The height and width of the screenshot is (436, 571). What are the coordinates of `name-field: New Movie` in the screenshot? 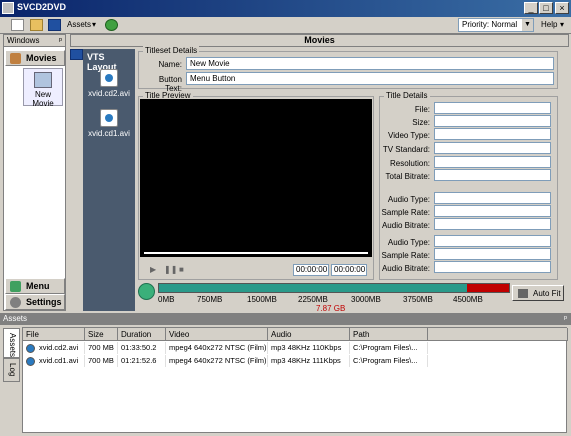 It's located at (370, 63).